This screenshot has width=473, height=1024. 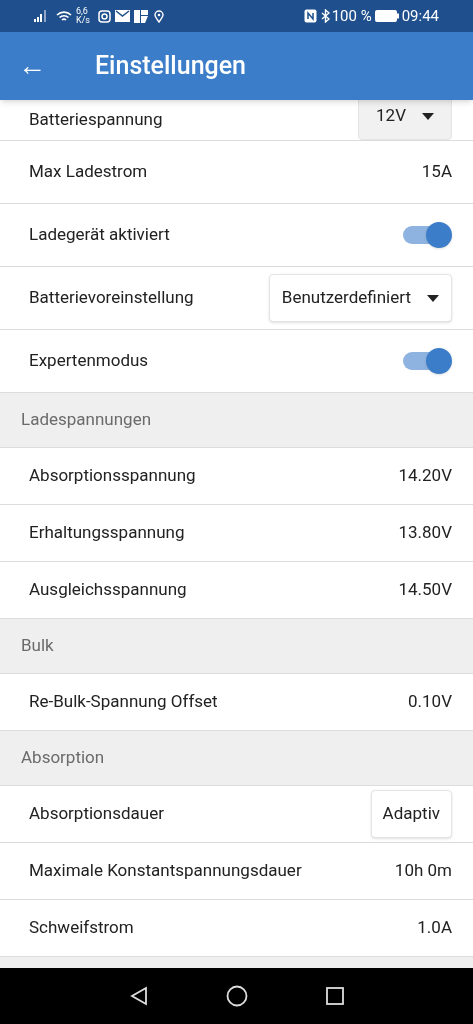 What do you see at coordinates (86, 420) in the screenshot?
I see `section-title: Ladespannungen` at bounding box center [86, 420].